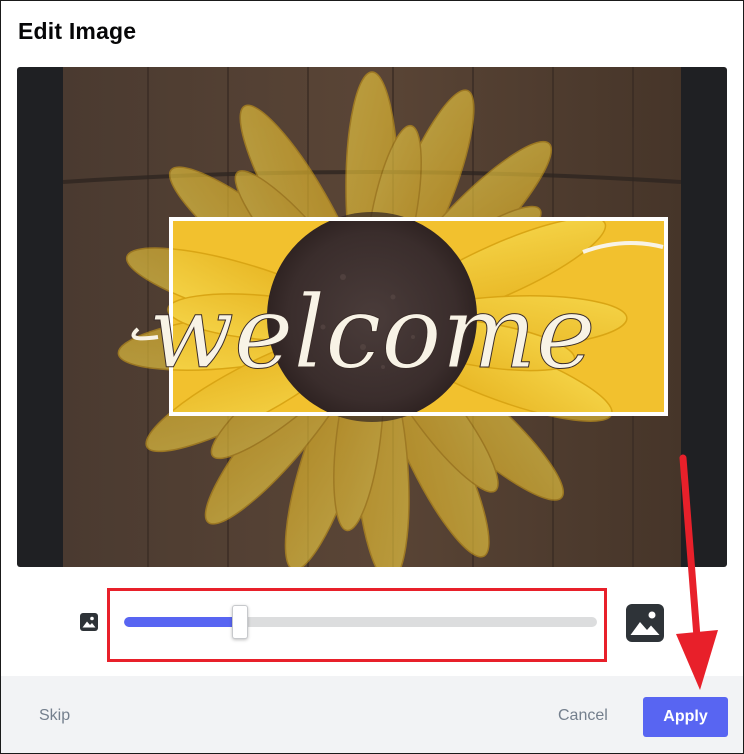 The height and width of the screenshot is (754, 744). Describe the element at coordinates (645, 623) in the screenshot. I see `image-large-icon` at that location.